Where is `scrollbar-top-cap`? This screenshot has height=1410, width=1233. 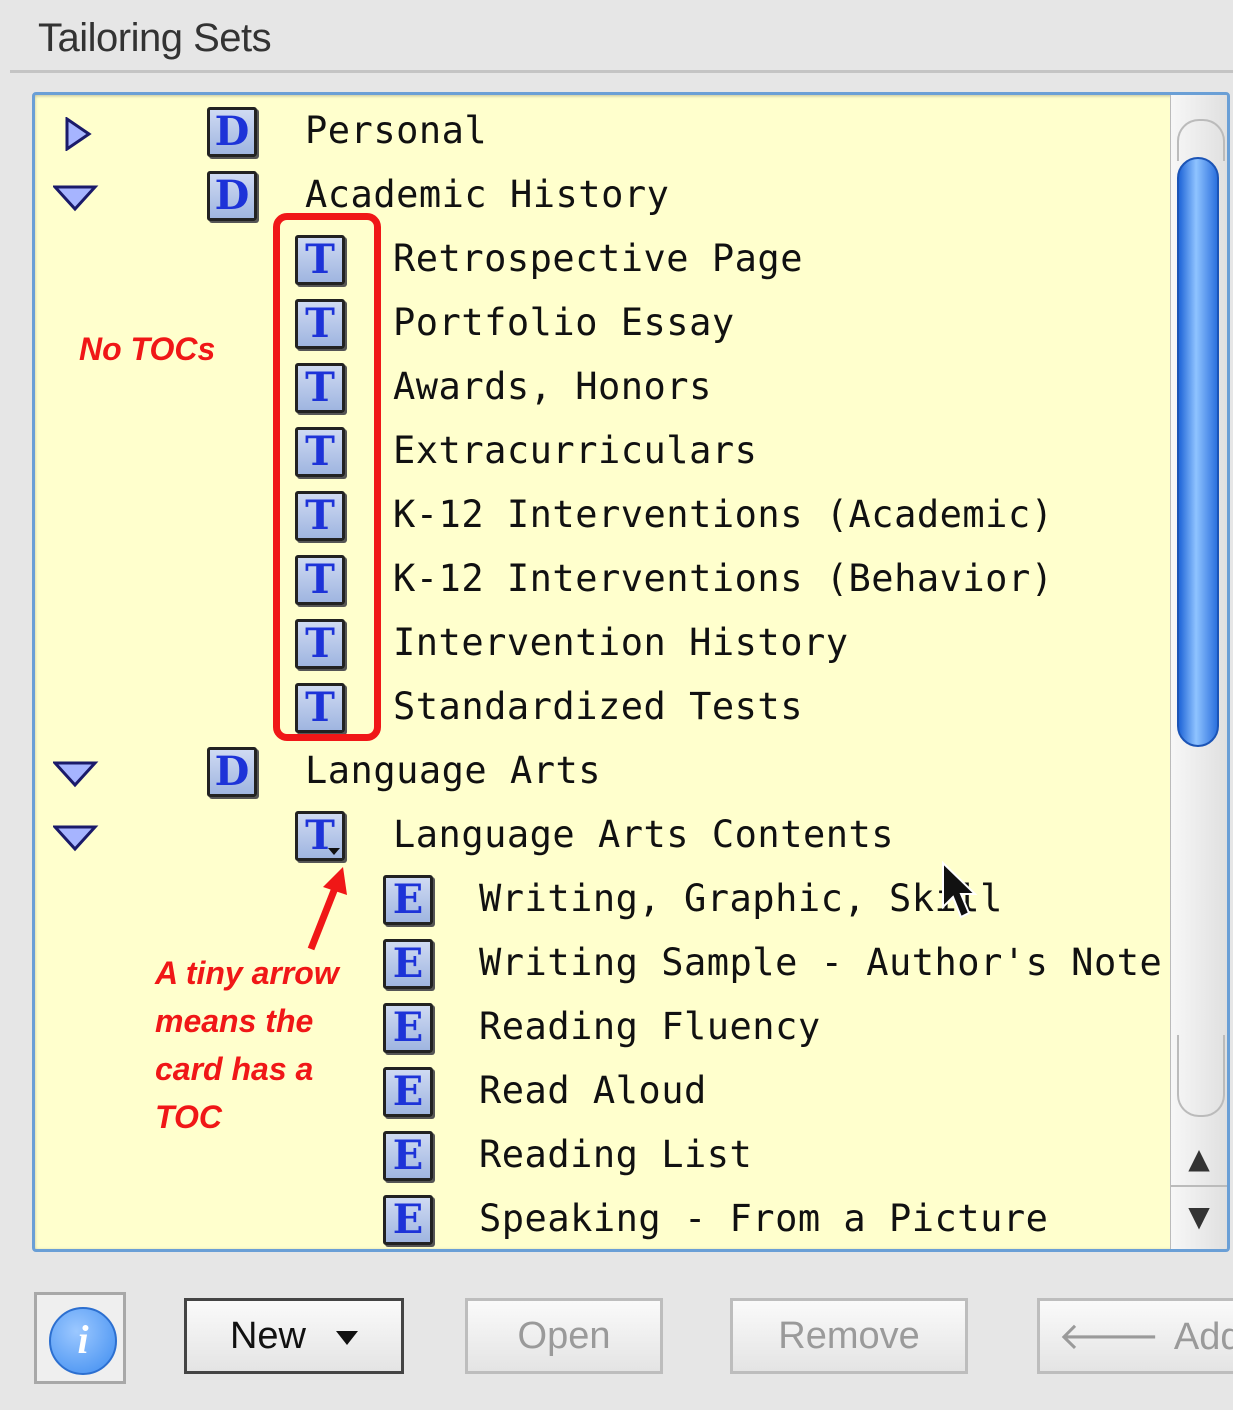 scrollbar-top-cap is located at coordinates (1201, 140).